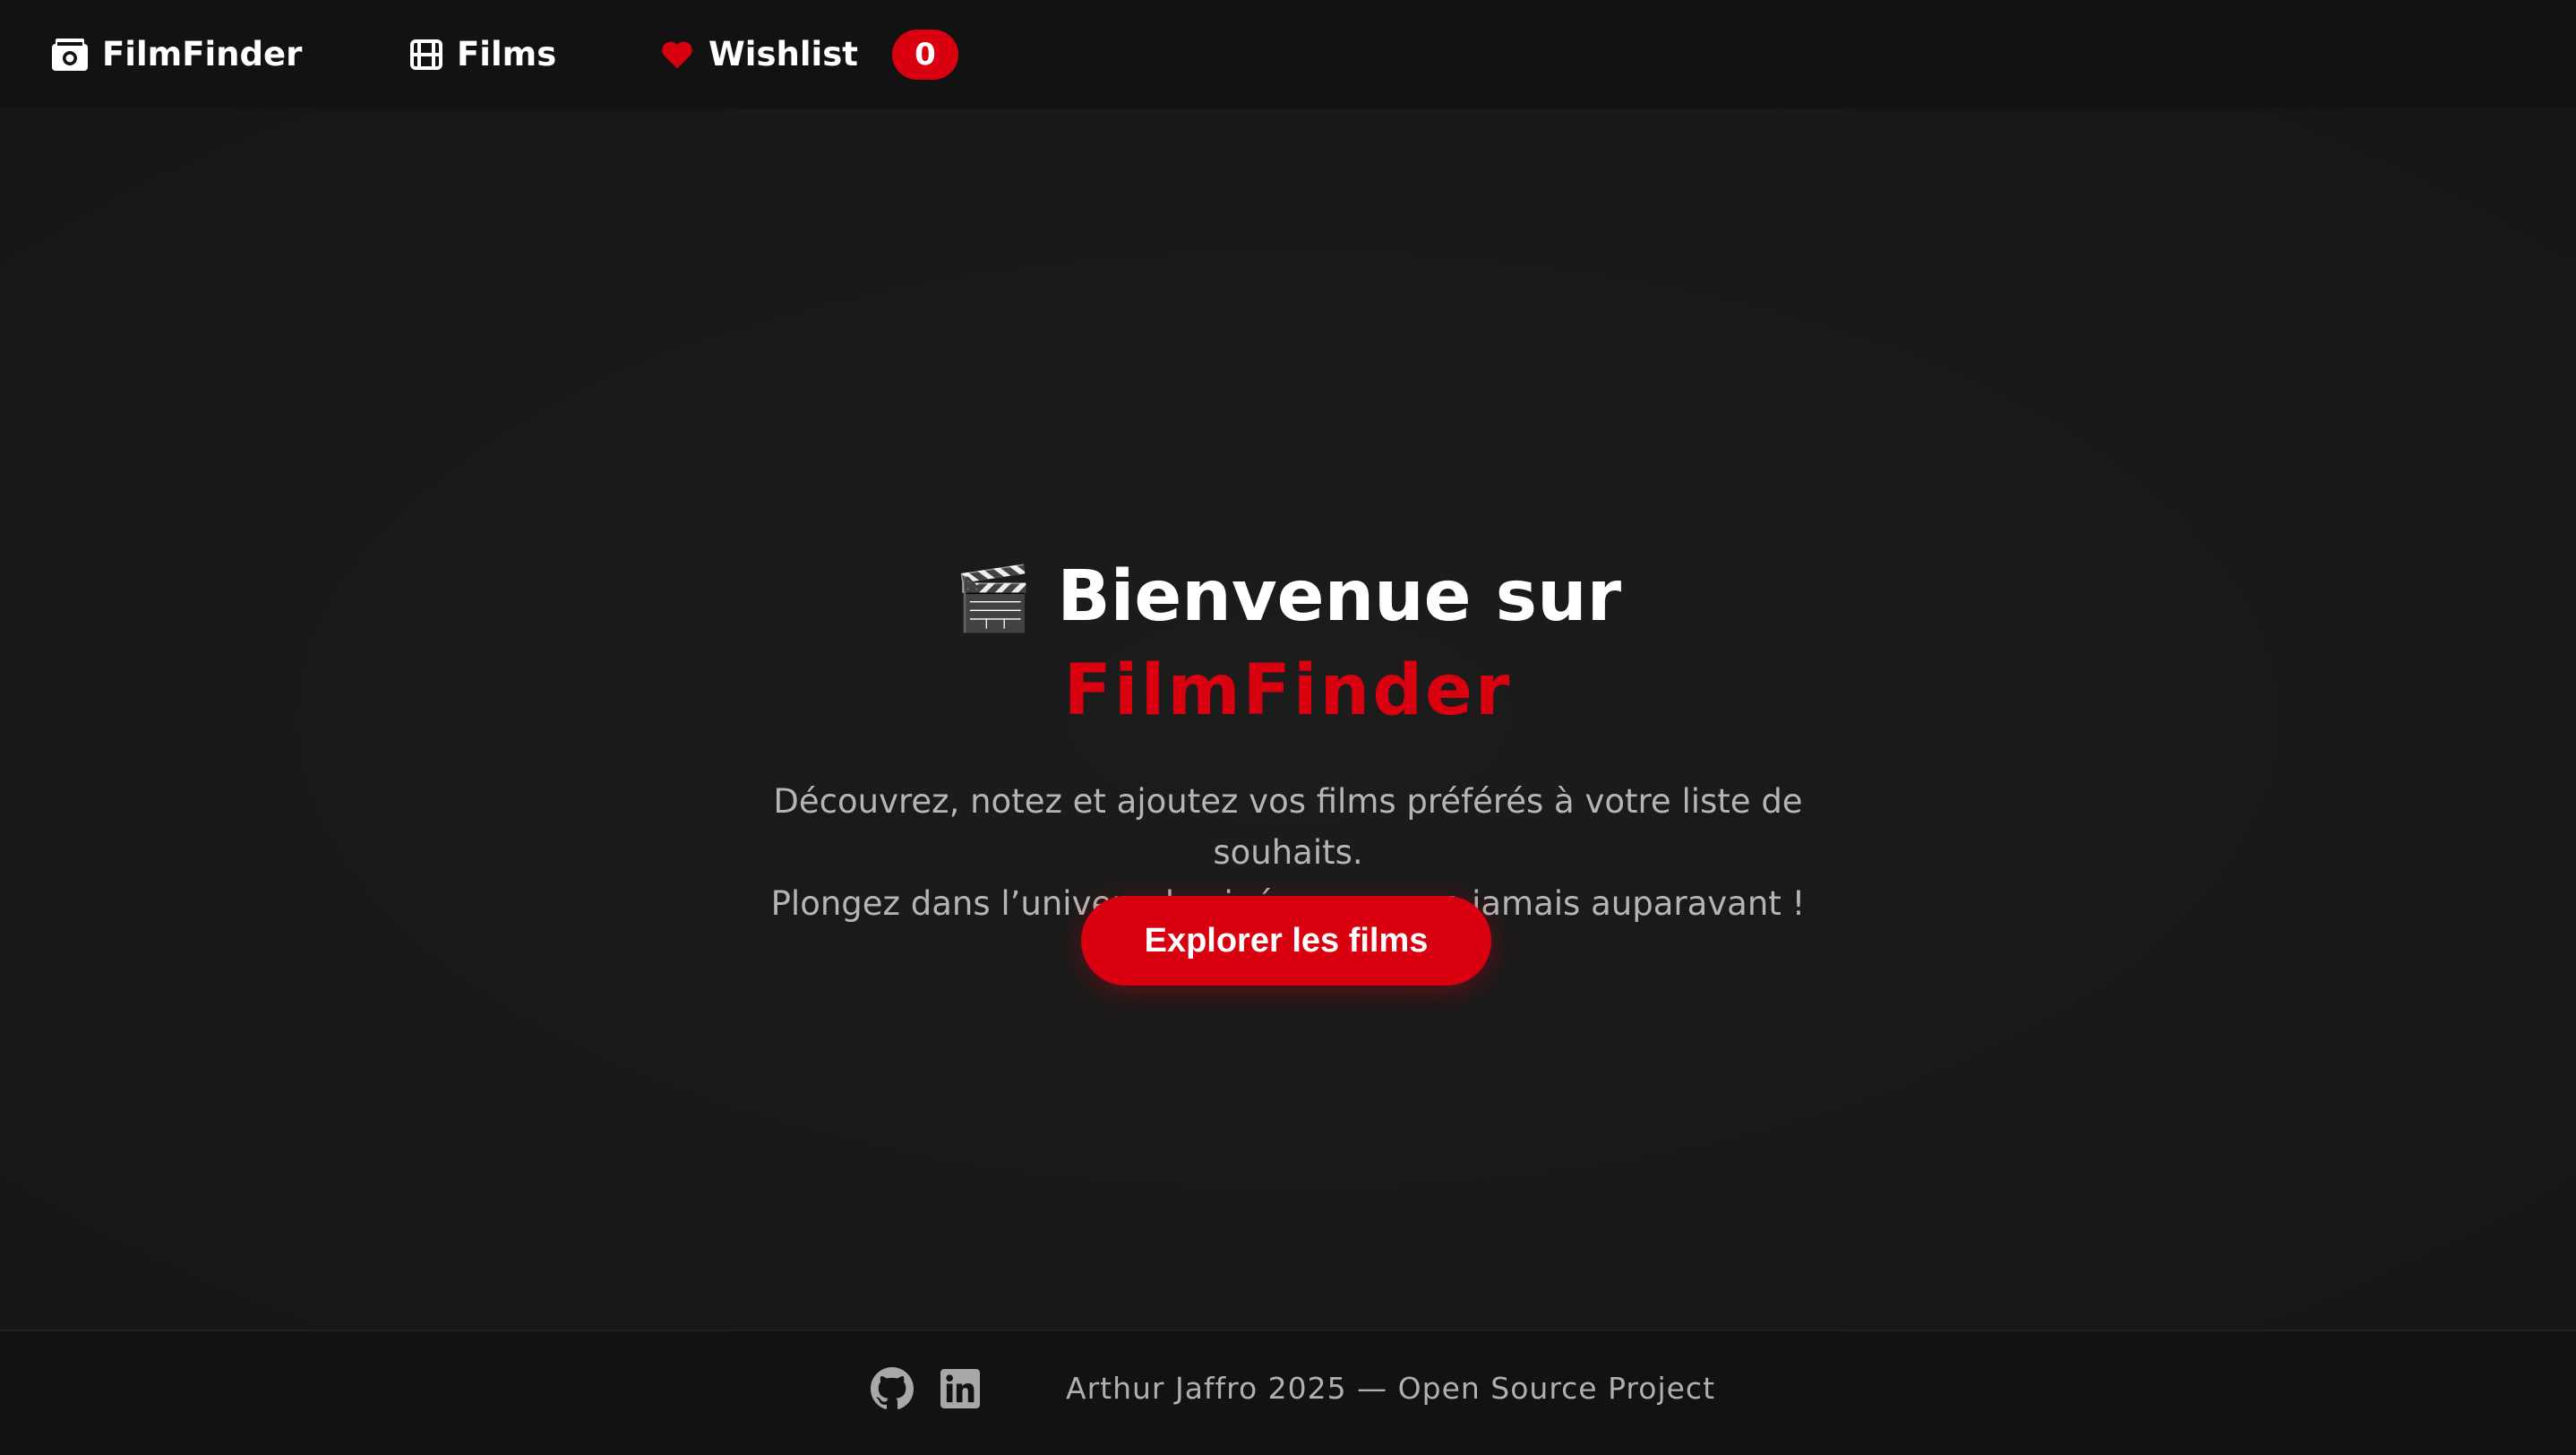  I want to click on brand-link: FilmFinder, so click(177, 54).